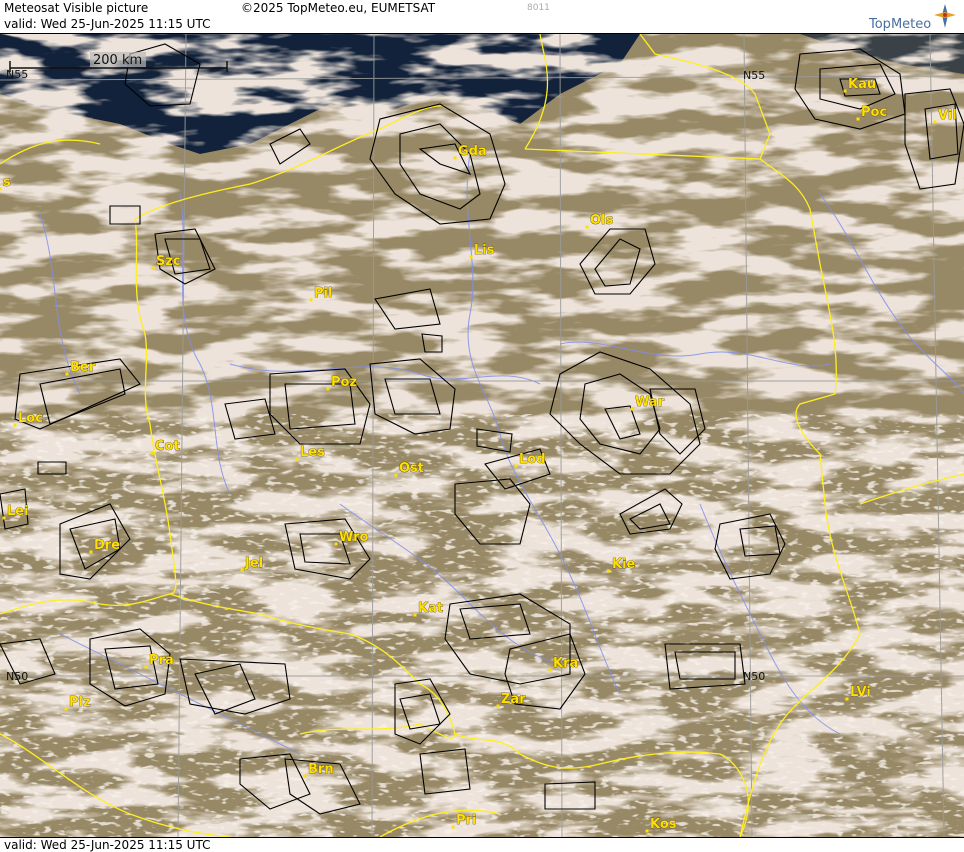 This screenshot has width=964, height=852. Describe the element at coordinates (83, 367) in the screenshot. I see `city-label-ber: Ber` at that location.